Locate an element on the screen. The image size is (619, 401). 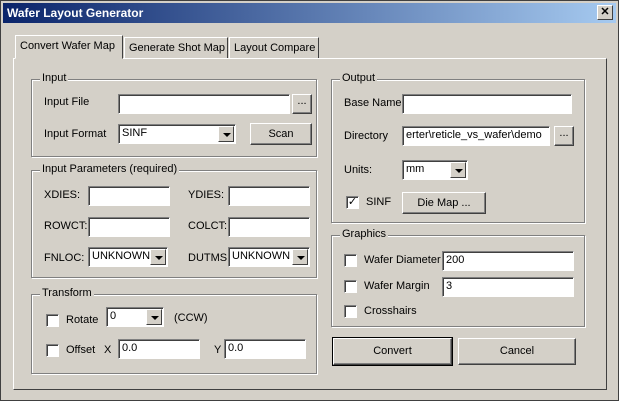
wafer-margin-label: Wafer Margin is located at coordinates (397, 286).